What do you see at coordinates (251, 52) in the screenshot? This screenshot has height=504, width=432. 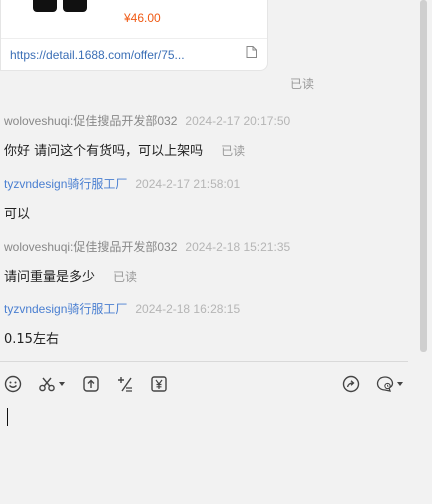 I see `document-icon` at bounding box center [251, 52].